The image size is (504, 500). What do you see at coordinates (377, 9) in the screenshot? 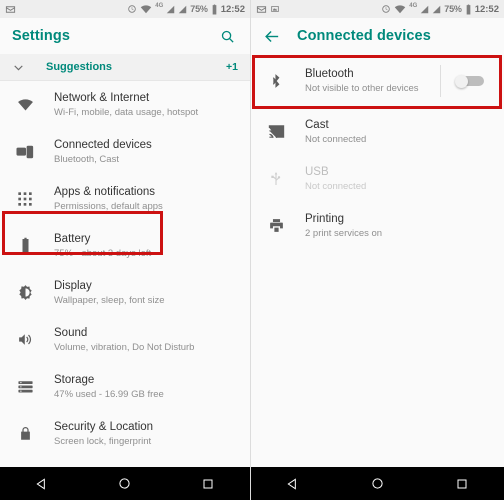
I see `status-bar-right: 4G 75% 12:52` at bounding box center [377, 9].